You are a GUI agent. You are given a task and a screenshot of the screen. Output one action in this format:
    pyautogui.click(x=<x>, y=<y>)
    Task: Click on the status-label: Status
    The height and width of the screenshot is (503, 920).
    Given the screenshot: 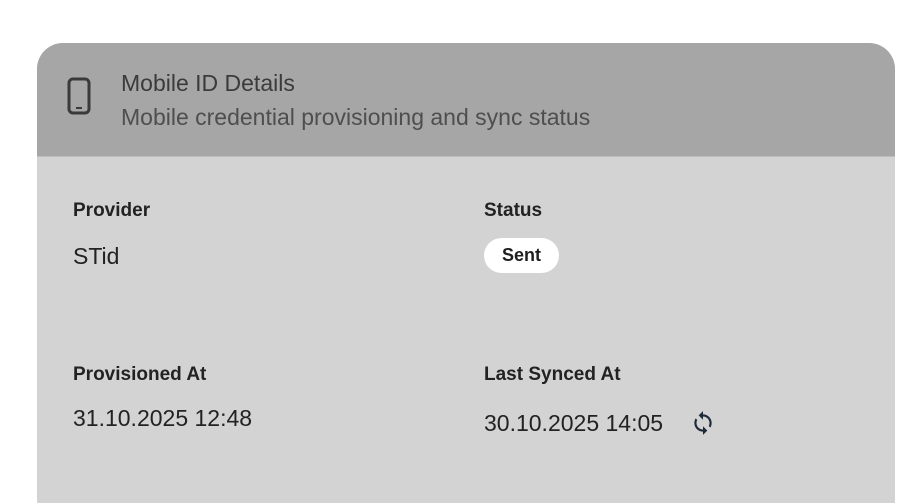 What is the action you would take?
    pyautogui.click(x=513, y=210)
    